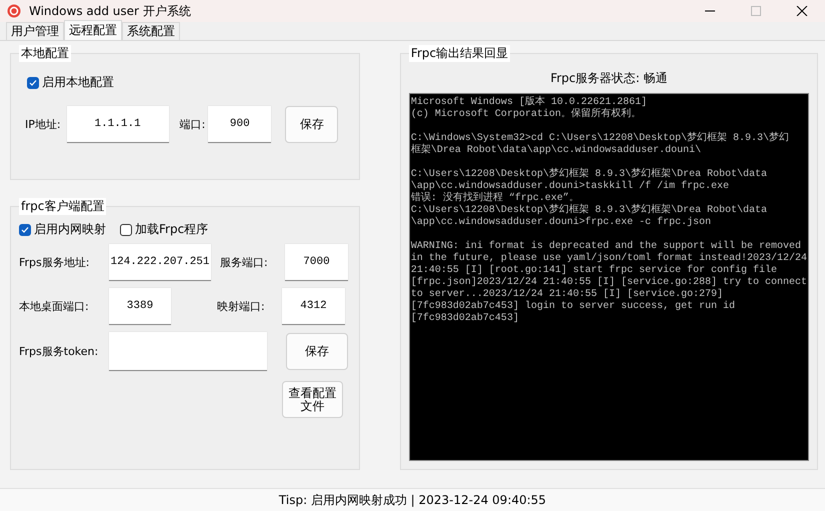 Image resolution: width=825 pixels, height=511 pixels. I want to click on field-label: 映射端口:, so click(241, 306).